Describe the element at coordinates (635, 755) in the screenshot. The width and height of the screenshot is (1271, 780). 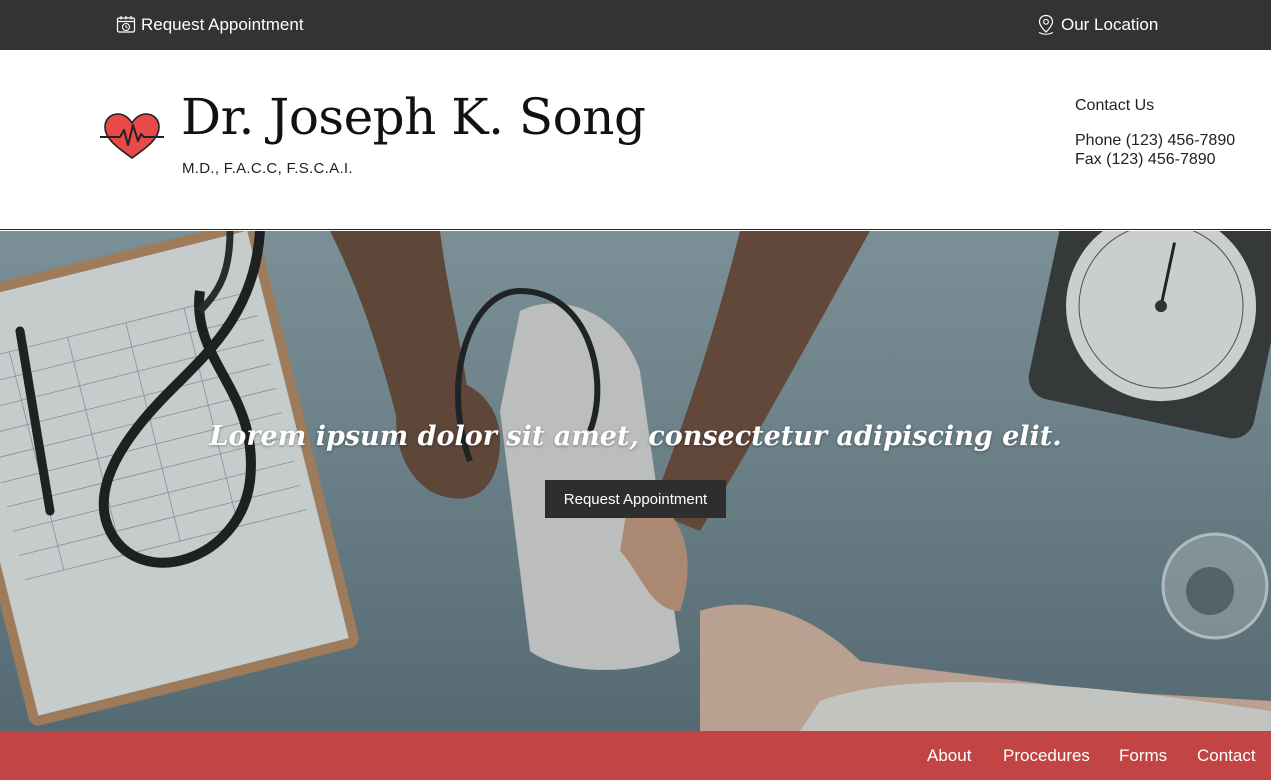
I see `main-nav: About Procedures Forms Contact` at that location.